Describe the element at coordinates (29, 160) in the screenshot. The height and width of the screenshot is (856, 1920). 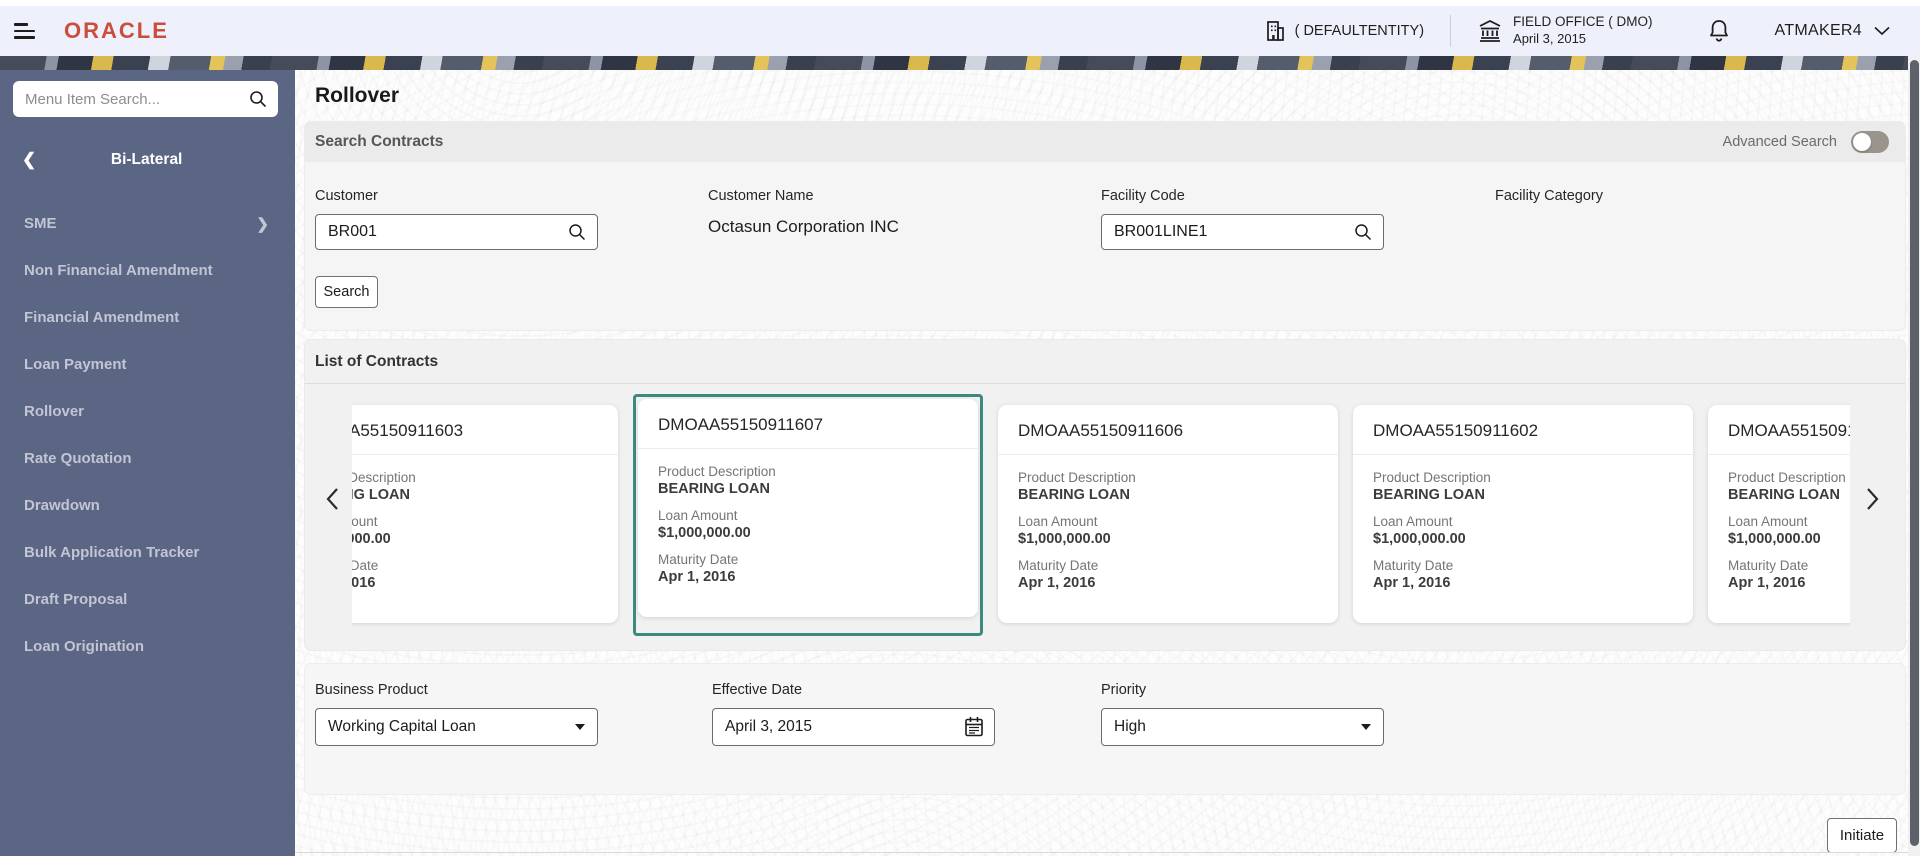
I see `back-chevron-icon: ❮` at that location.